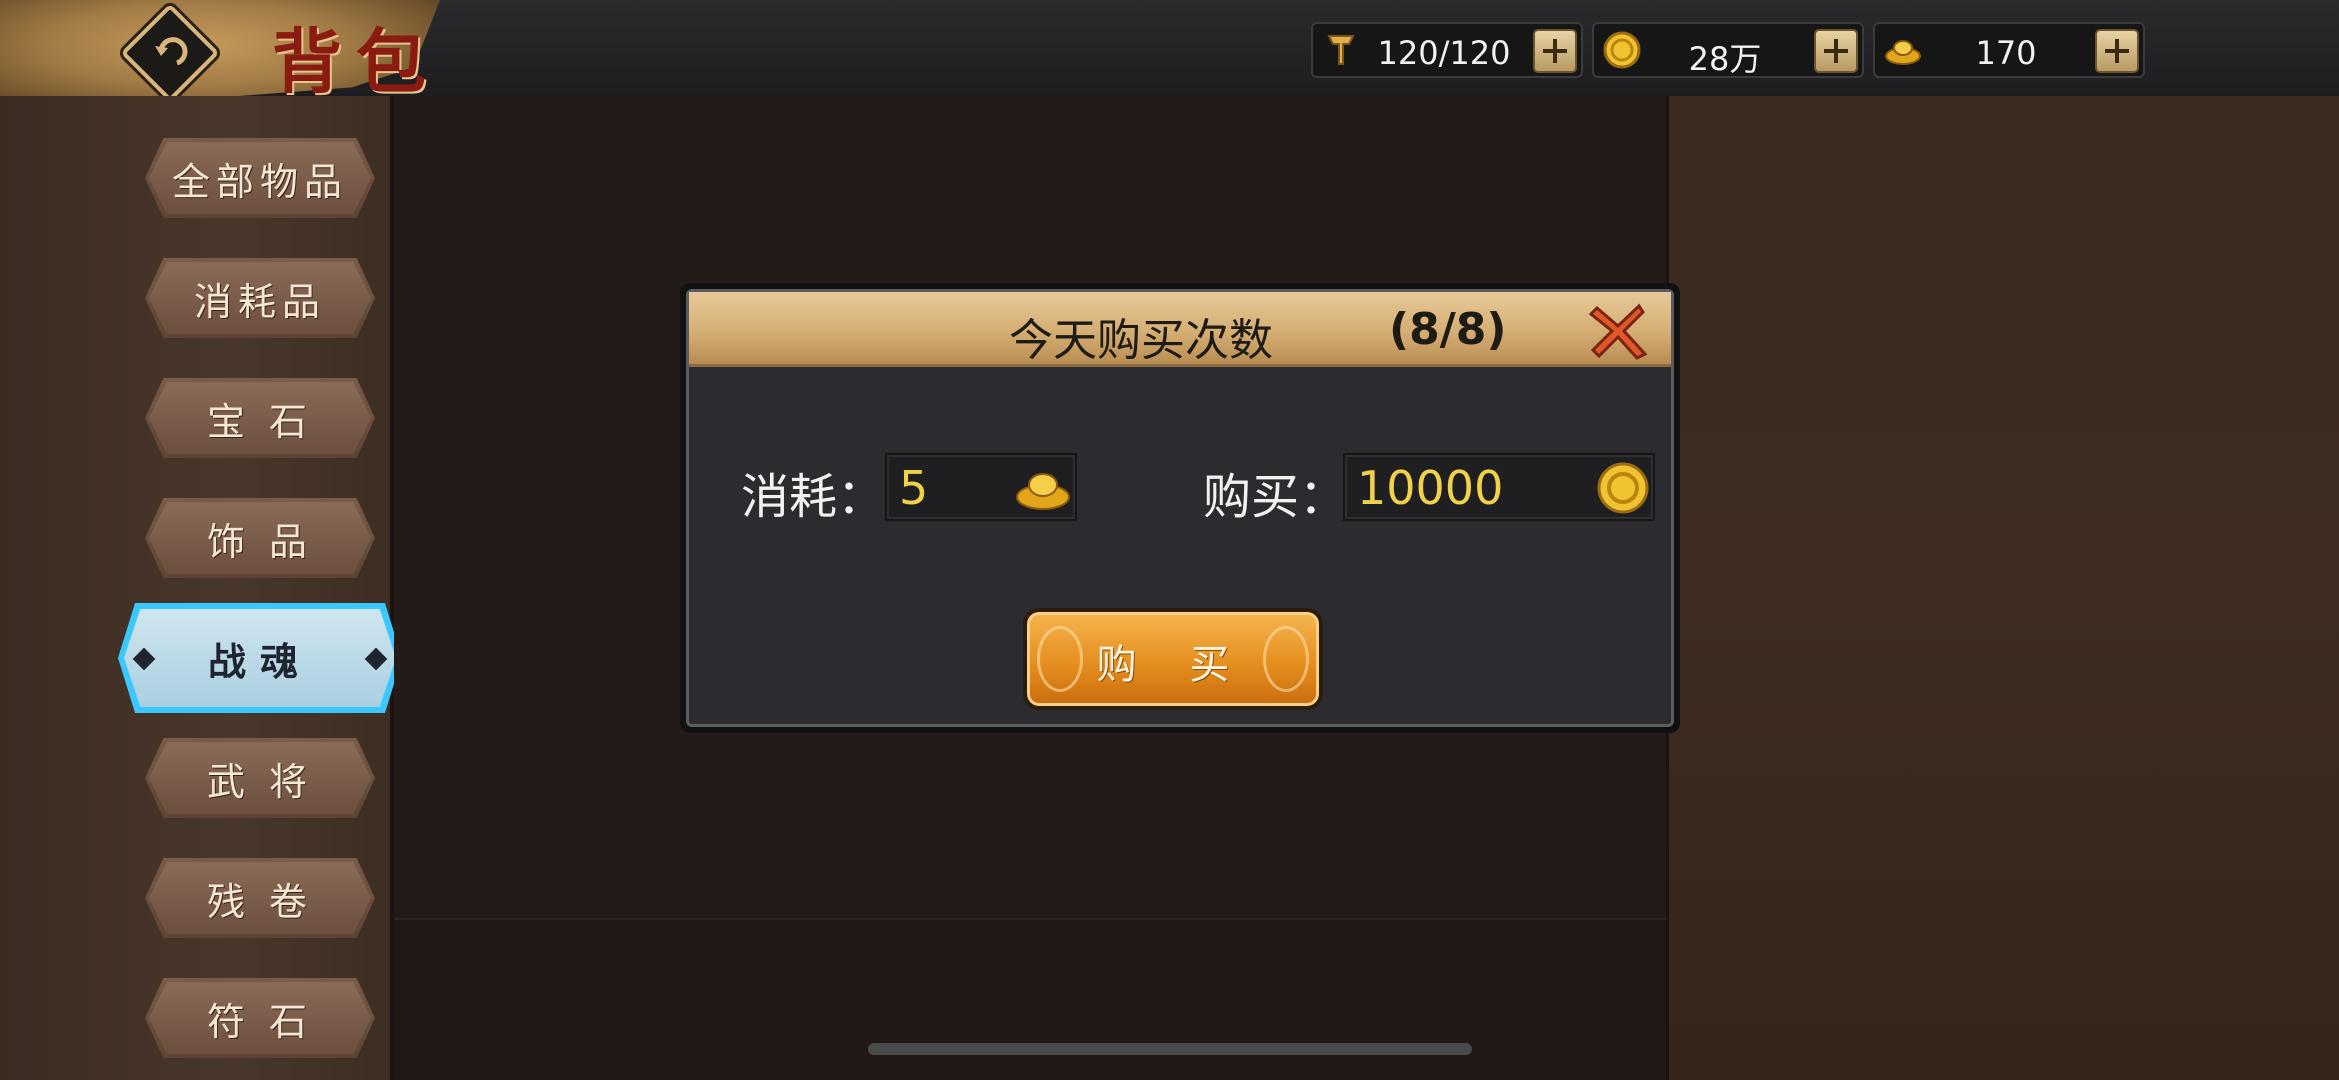  I want to click on ingots-resource: 170, so click(2009, 50).